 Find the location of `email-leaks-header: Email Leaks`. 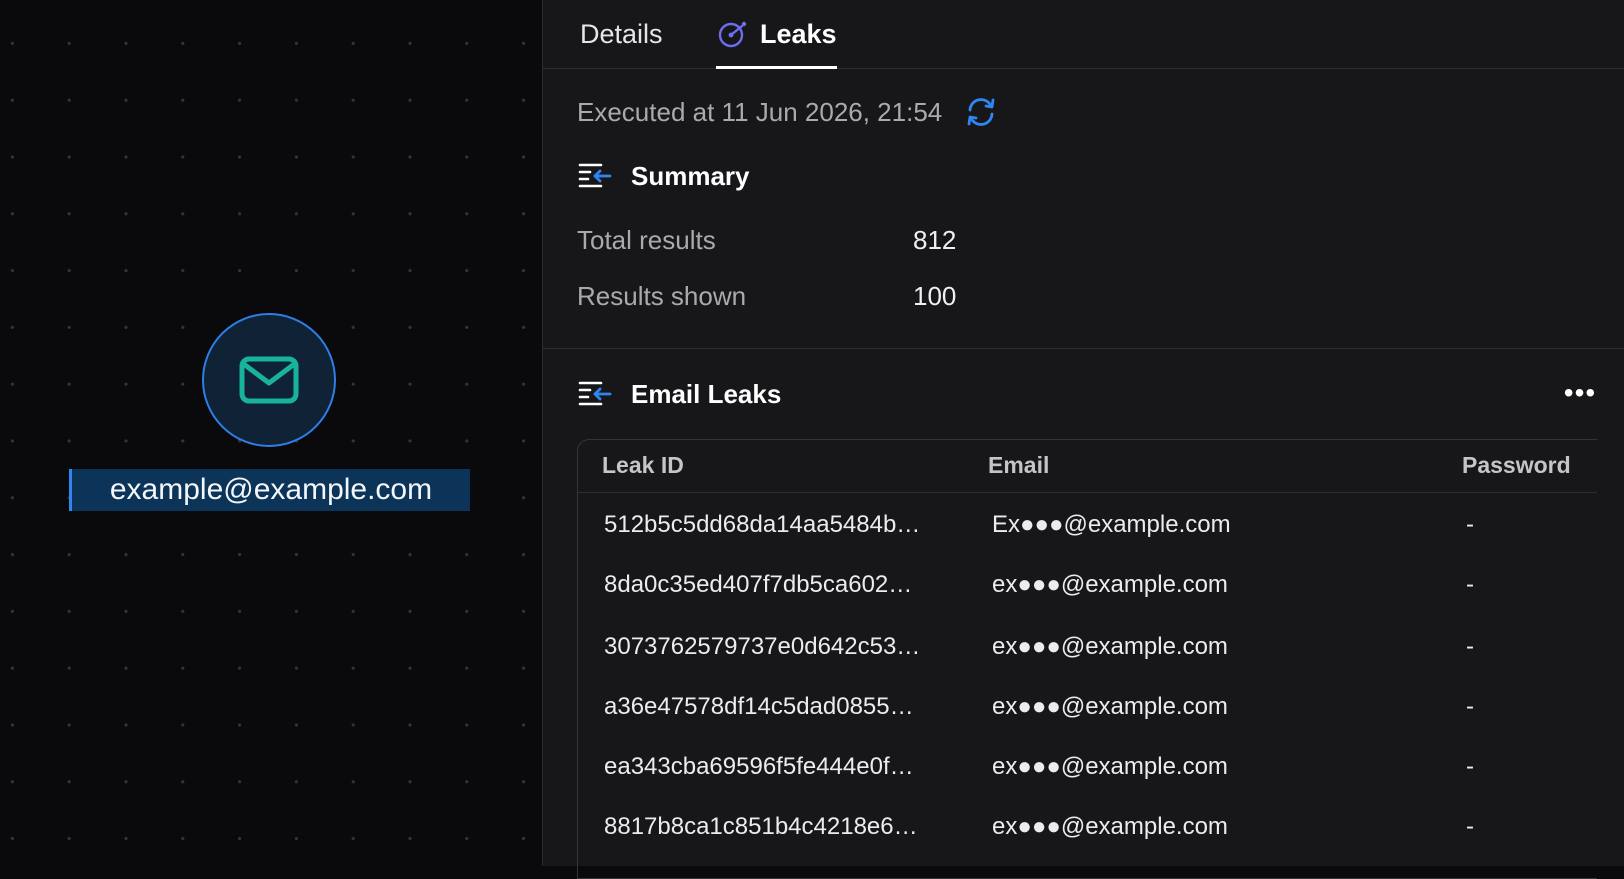

email-leaks-header: Email Leaks is located at coordinates (679, 394).